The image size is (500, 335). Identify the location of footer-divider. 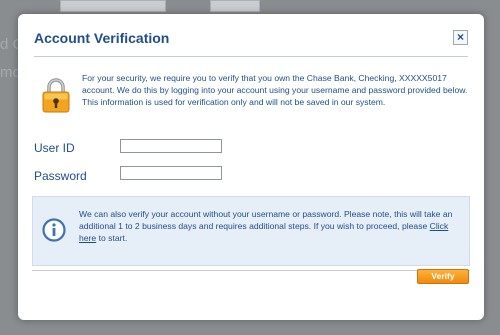
(251, 270).